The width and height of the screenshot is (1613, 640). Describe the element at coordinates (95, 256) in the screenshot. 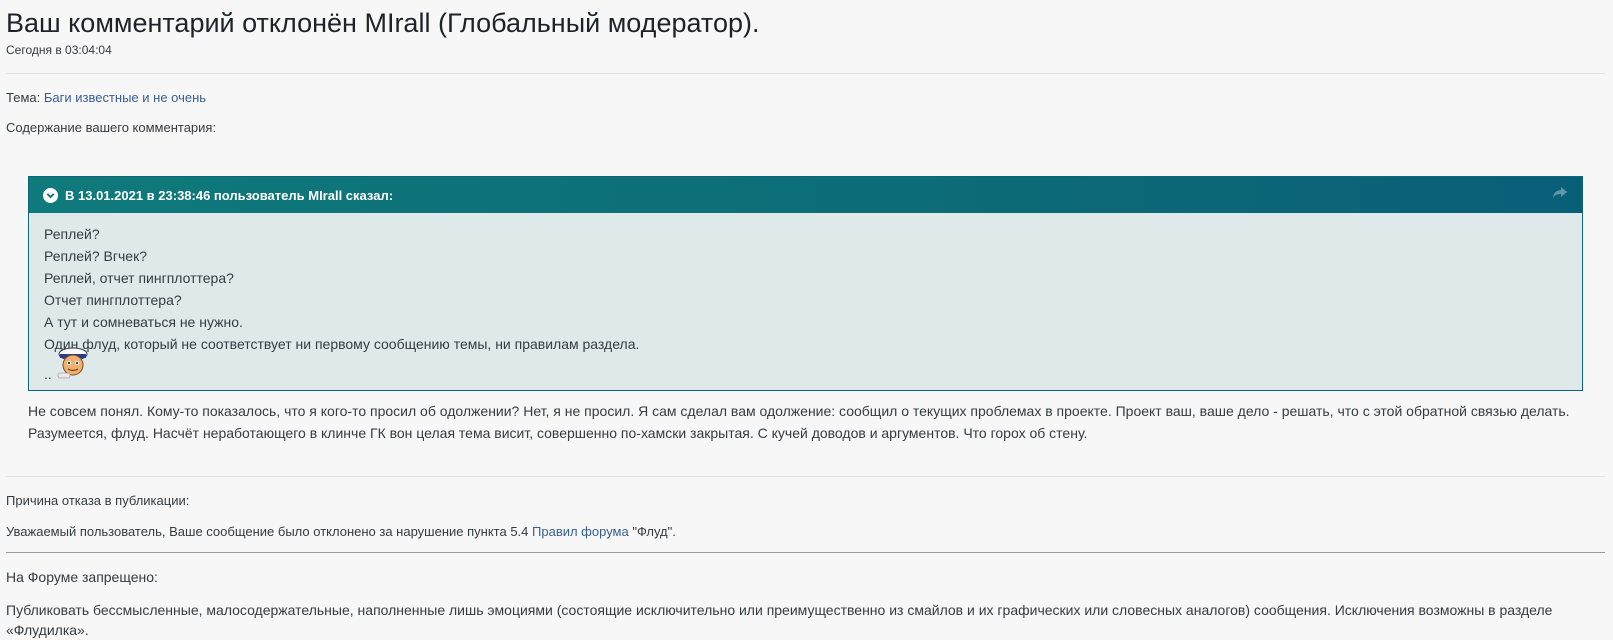

I see `quote-line: Реплей? Вгчек?` at that location.